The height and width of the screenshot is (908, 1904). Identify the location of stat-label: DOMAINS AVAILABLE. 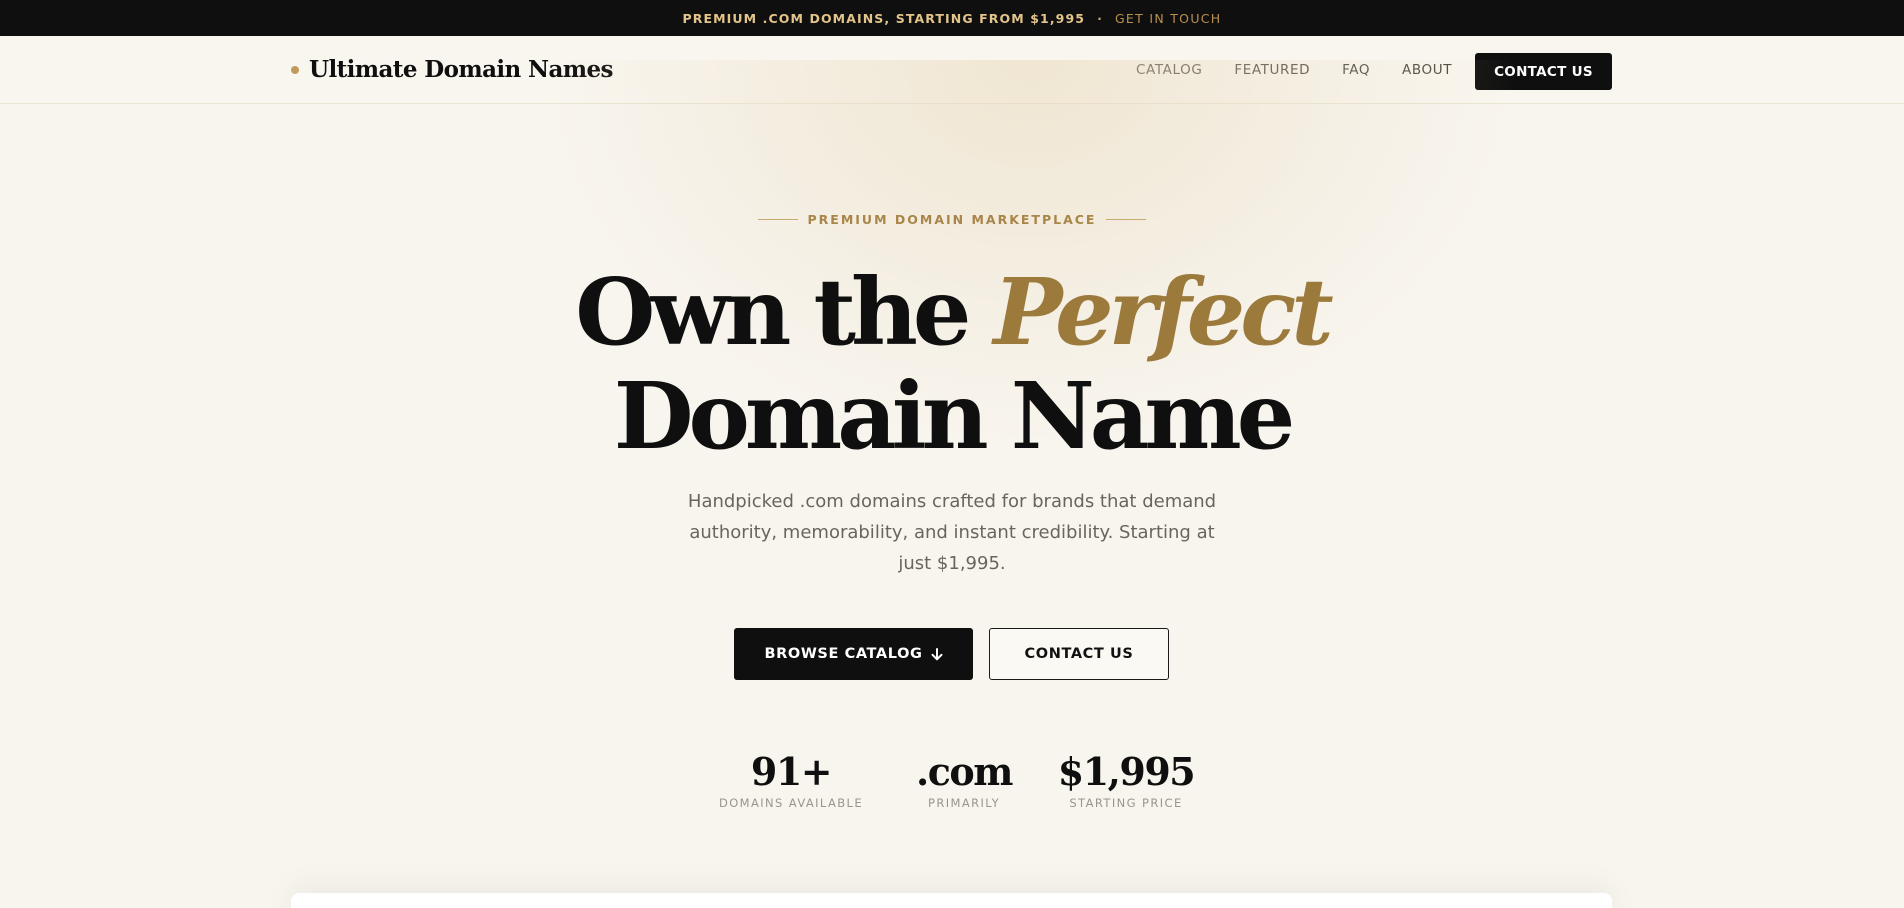
(791, 803).